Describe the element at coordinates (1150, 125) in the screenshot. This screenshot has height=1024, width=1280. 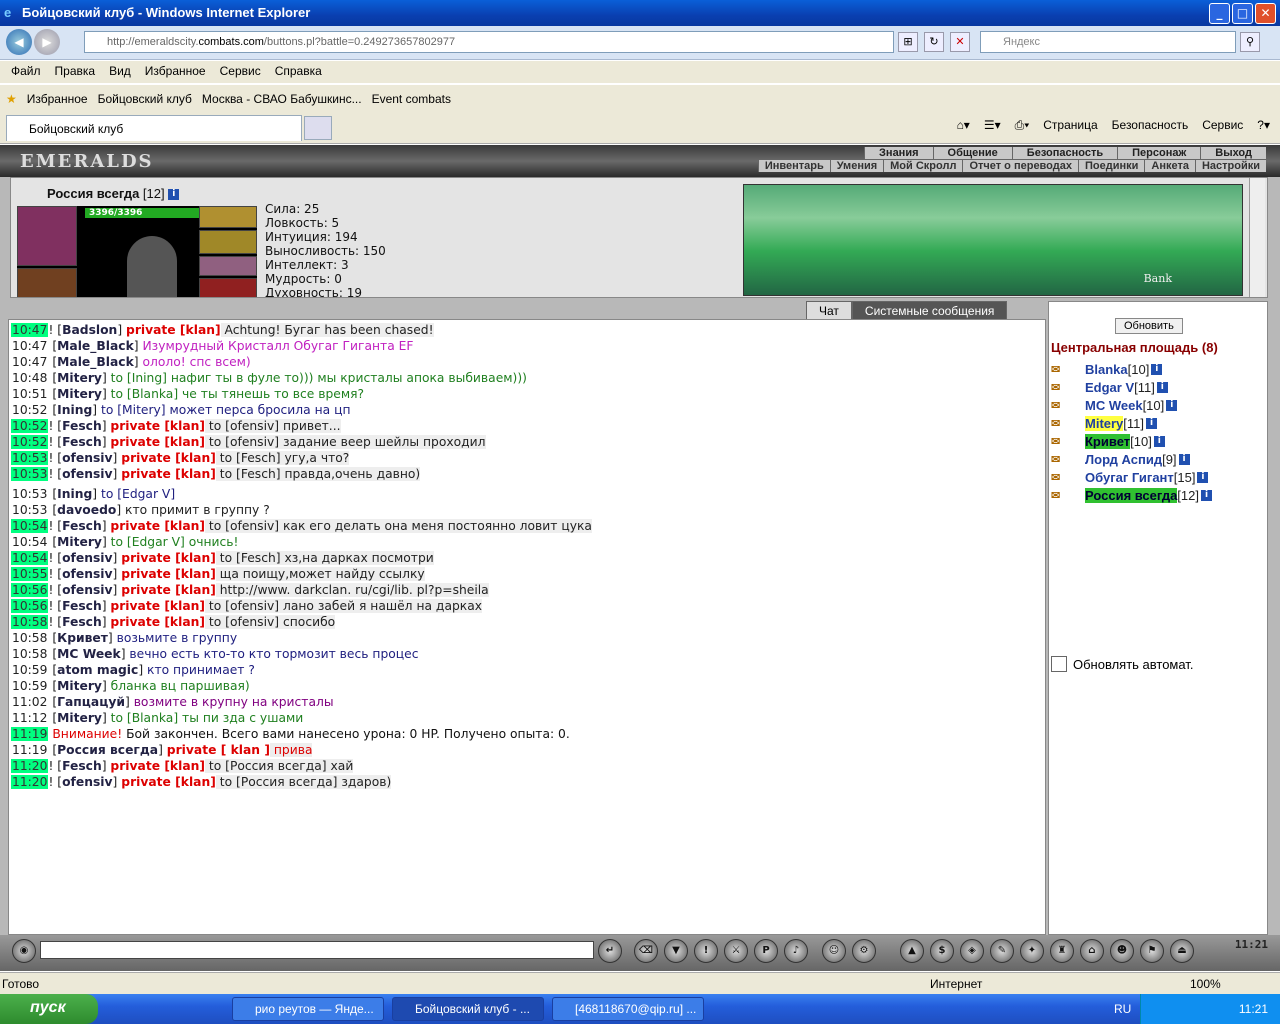
I see `cmd-security: Безопасность` at that location.